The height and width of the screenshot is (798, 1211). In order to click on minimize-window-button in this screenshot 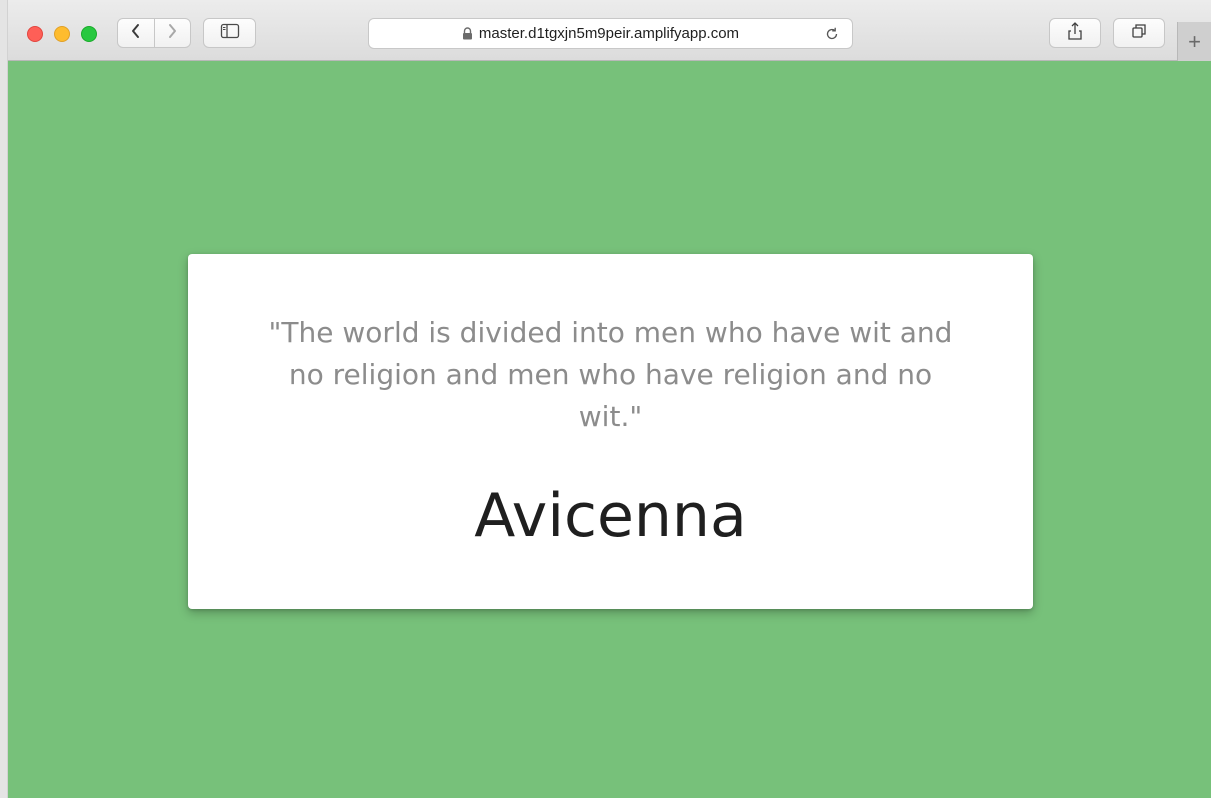, I will do `click(62, 34)`.